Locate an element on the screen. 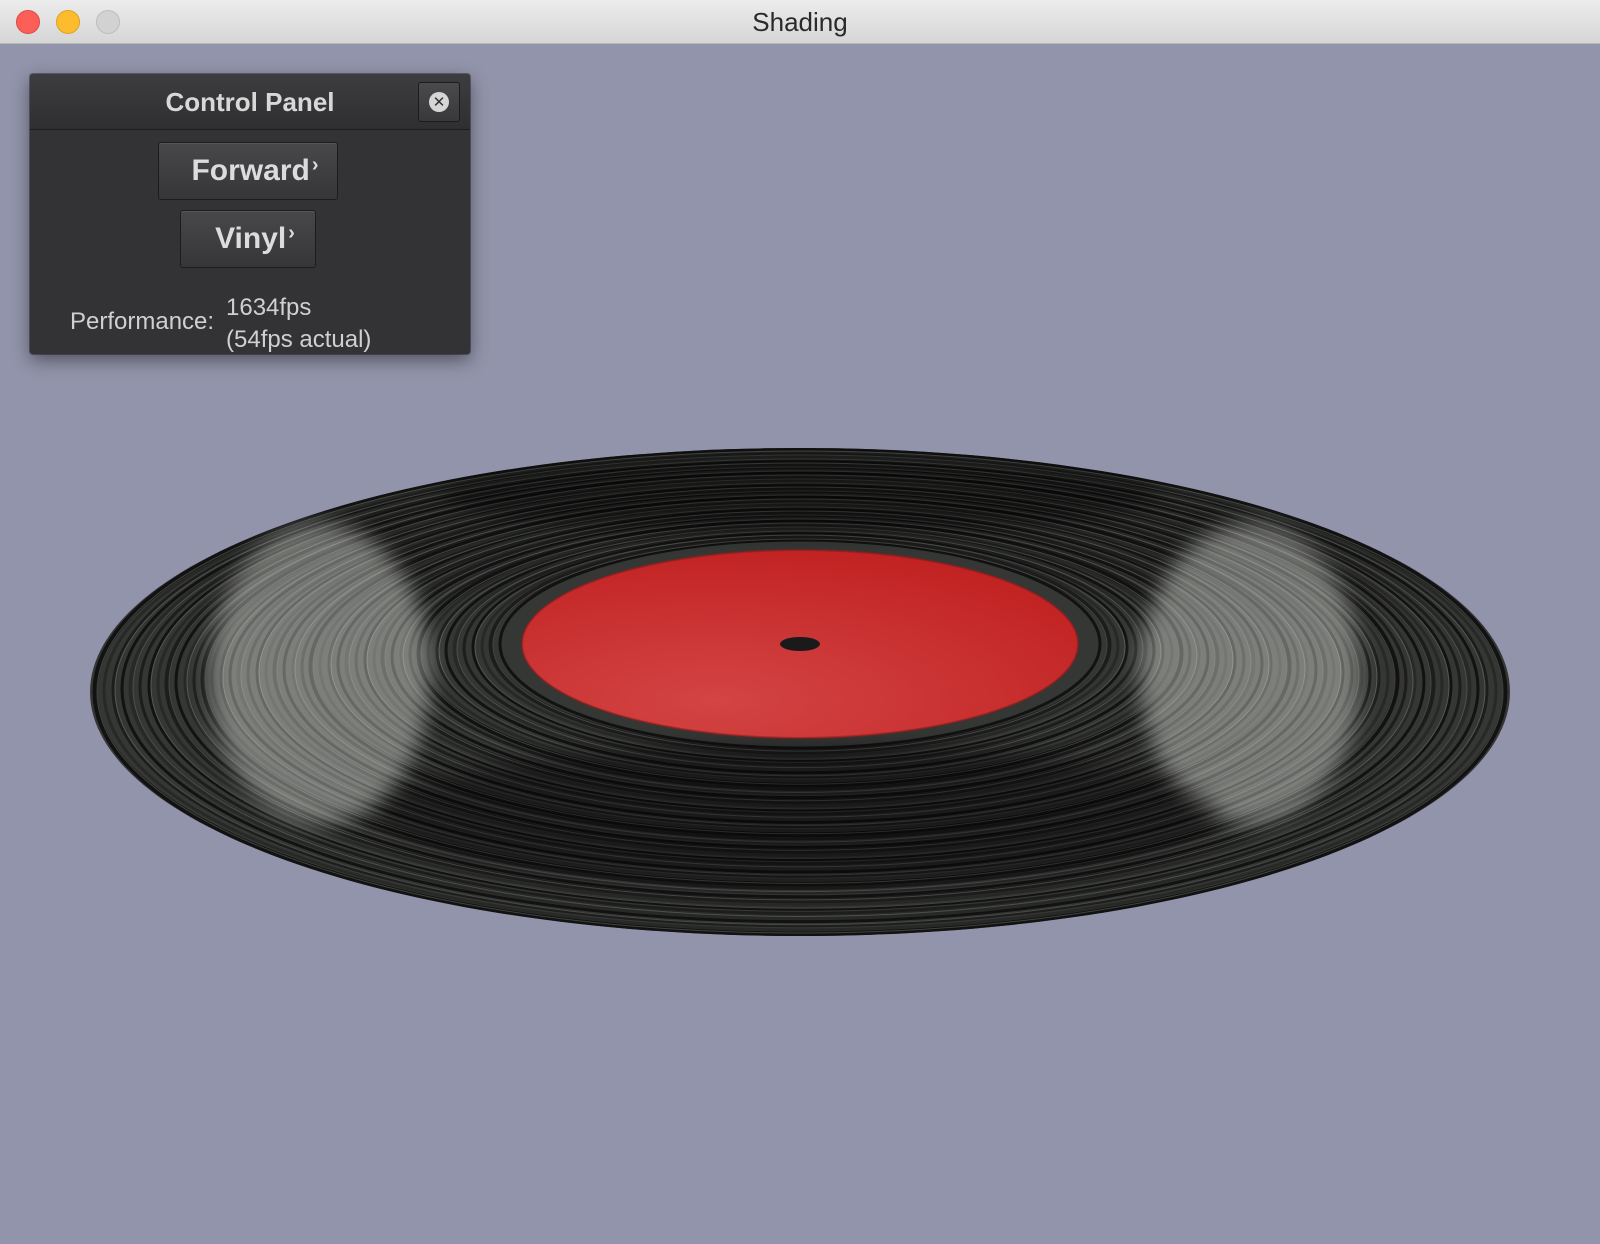 The height and width of the screenshot is (1244, 1600). performance-fps: 1634fps is located at coordinates (269, 307).